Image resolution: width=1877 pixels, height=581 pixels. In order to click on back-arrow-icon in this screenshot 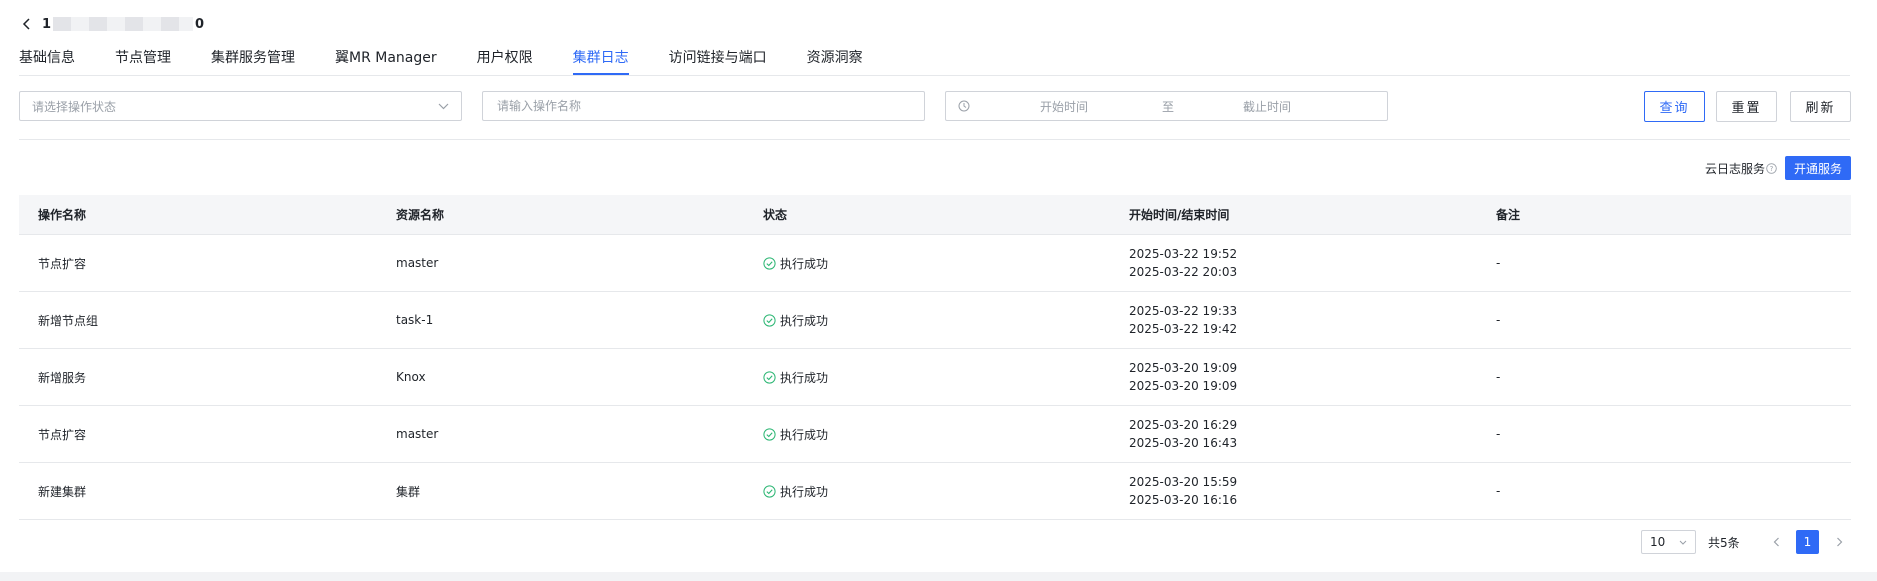, I will do `click(27, 24)`.